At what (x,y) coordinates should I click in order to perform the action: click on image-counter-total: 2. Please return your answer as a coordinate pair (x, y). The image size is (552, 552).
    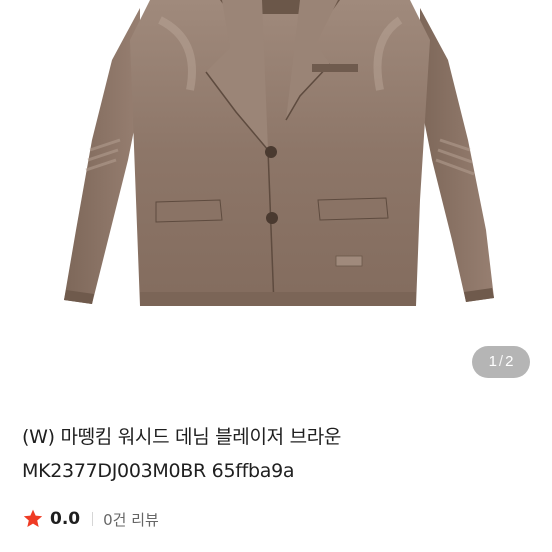
    Looking at the image, I should click on (509, 361).